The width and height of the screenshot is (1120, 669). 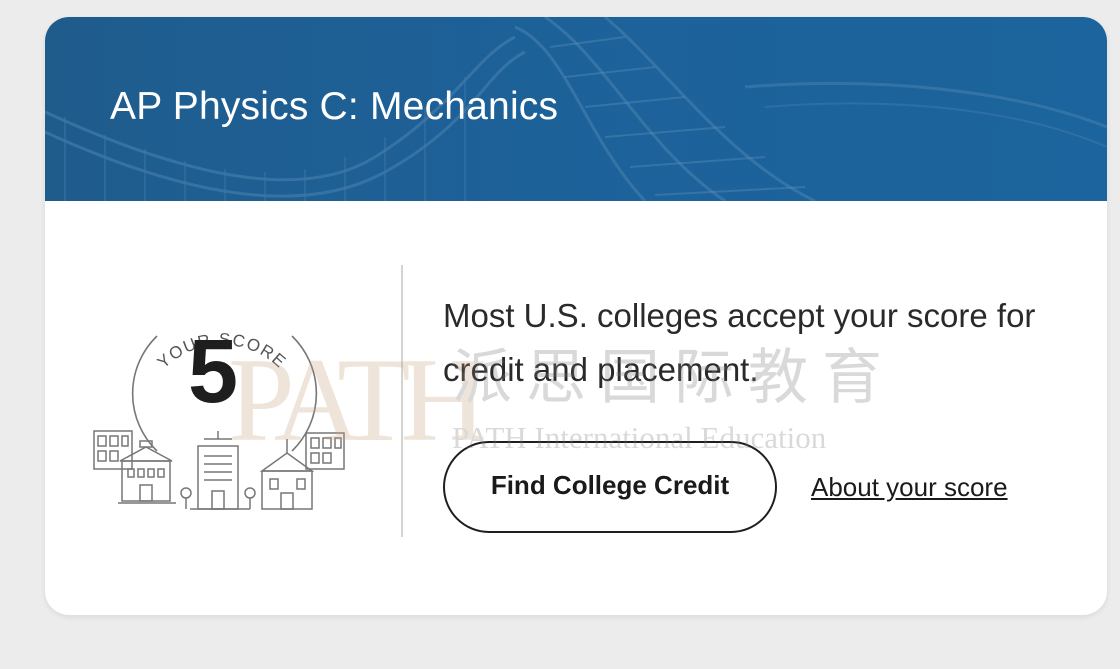 I want to click on course-title: AP Physics C: Mechanics, so click(x=334, y=106).